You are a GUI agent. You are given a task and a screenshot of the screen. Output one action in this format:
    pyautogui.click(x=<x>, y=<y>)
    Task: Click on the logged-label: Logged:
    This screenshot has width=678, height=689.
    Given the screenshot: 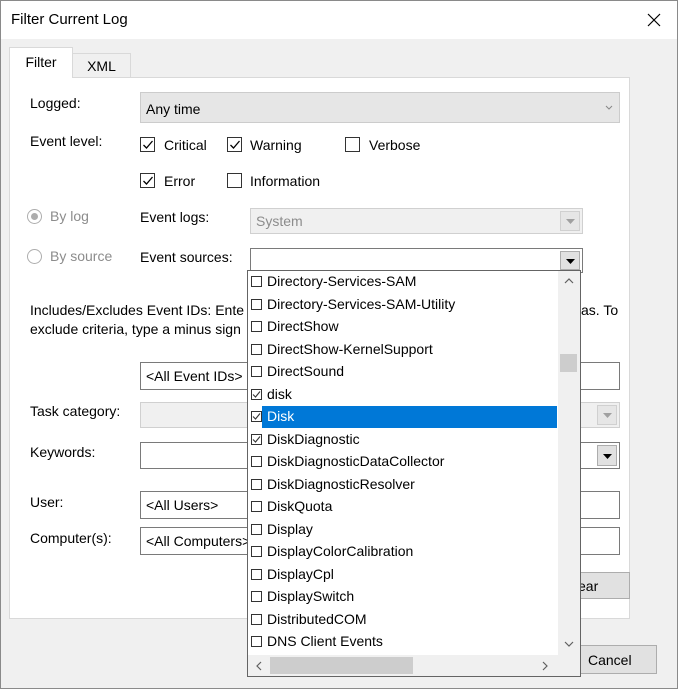 What is the action you would take?
    pyautogui.click(x=55, y=103)
    